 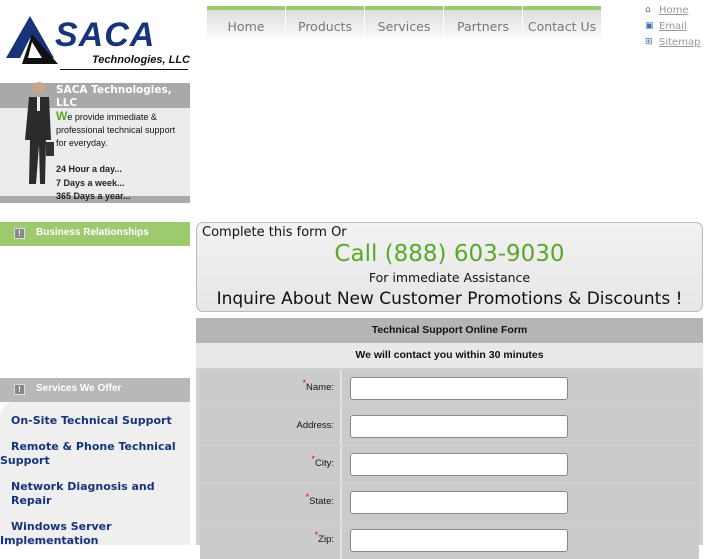 What do you see at coordinates (459, 426) in the screenshot?
I see `address-input` at bounding box center [459, 426].